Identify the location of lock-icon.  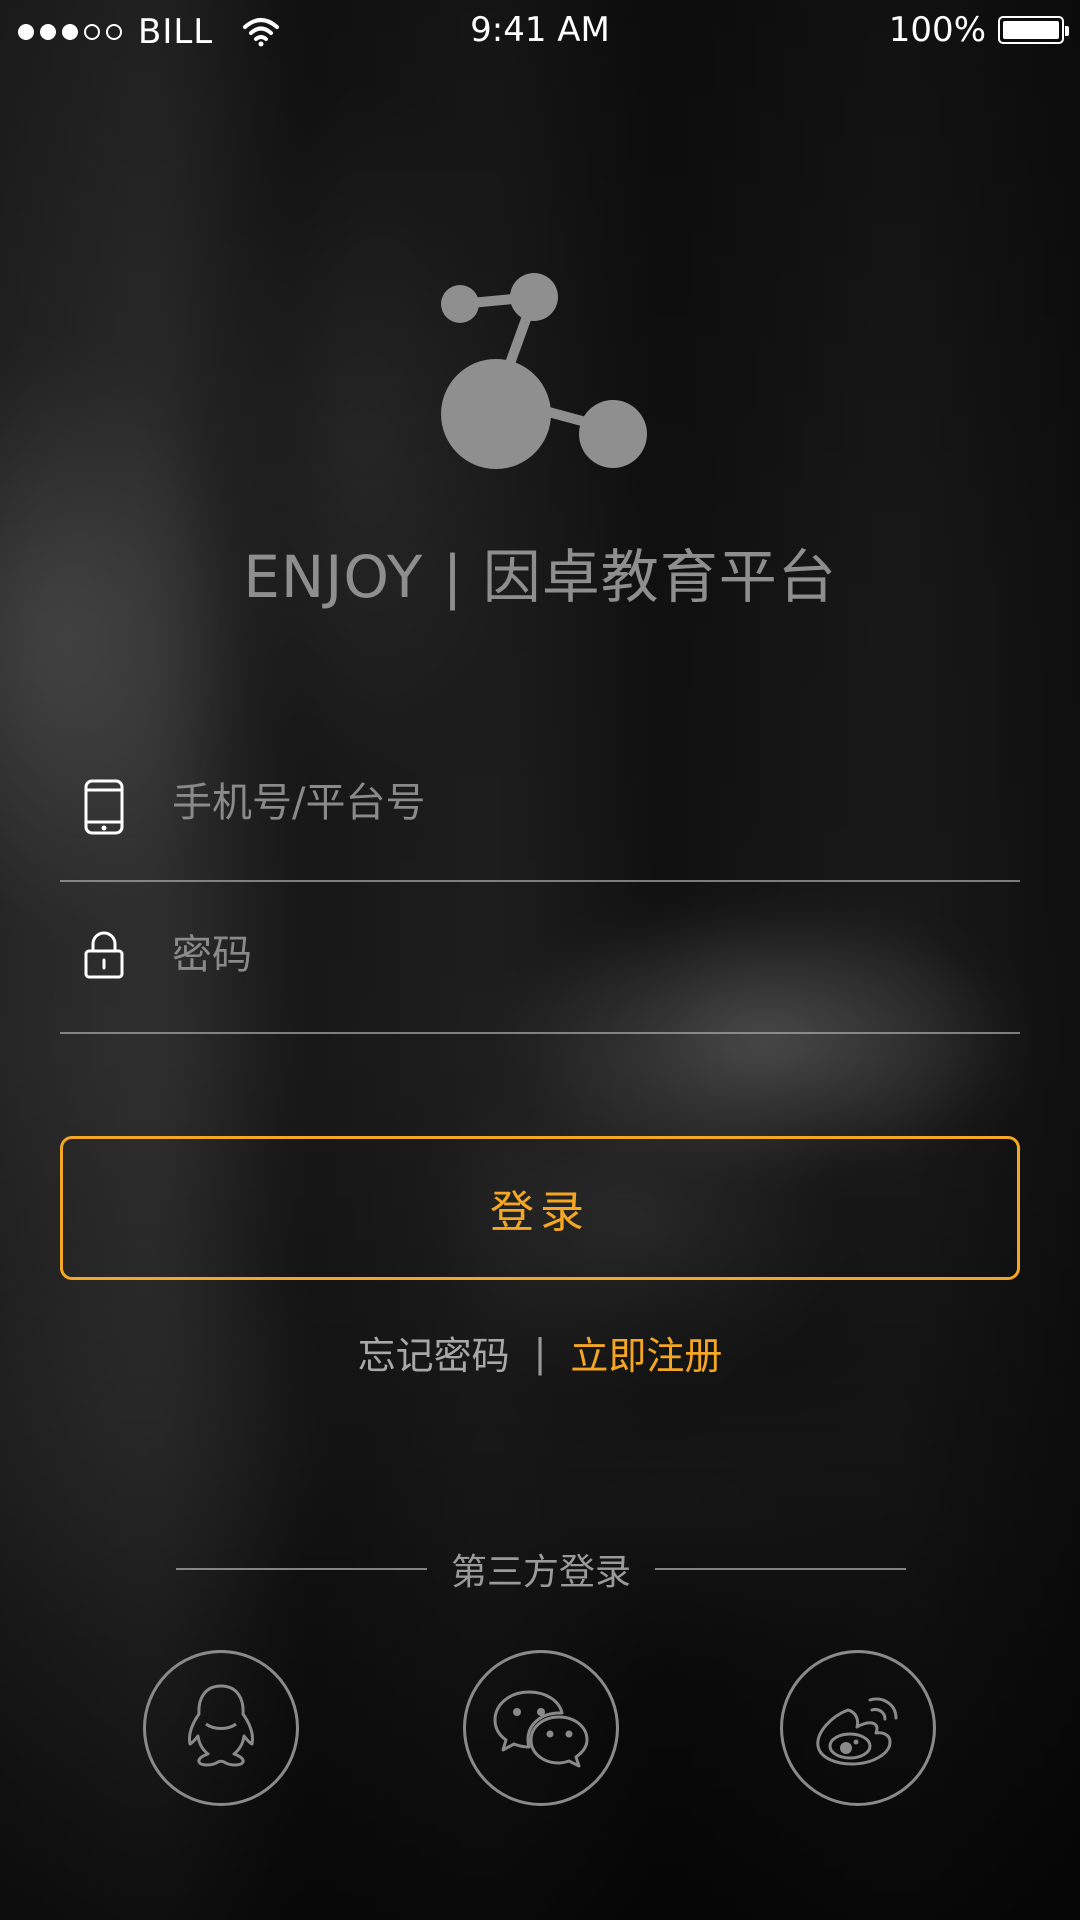
(104, 955).